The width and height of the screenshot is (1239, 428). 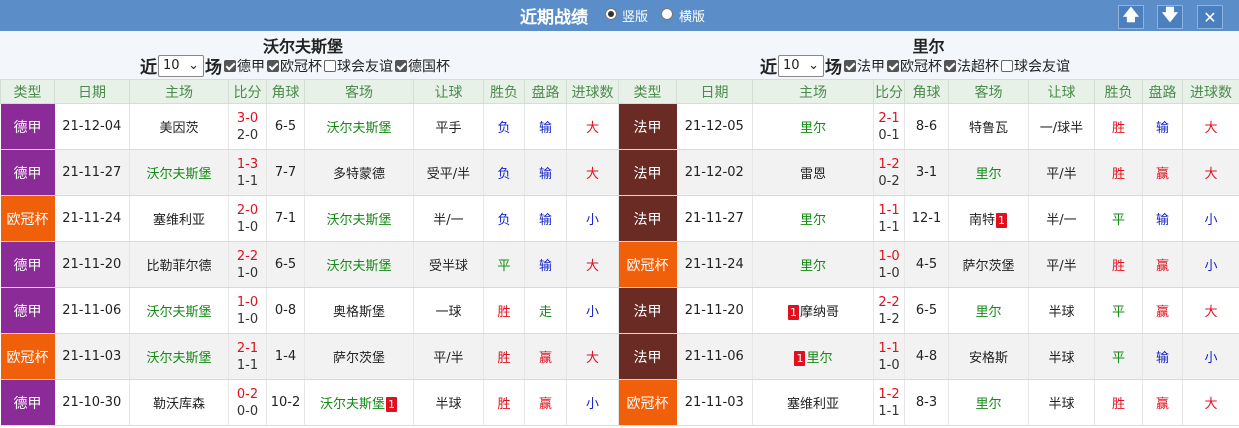 What do you see at coordinates (181, 65) in the screenshot?
I see `left-count-select: 10 ⌄` at bounding box center [181, 65].